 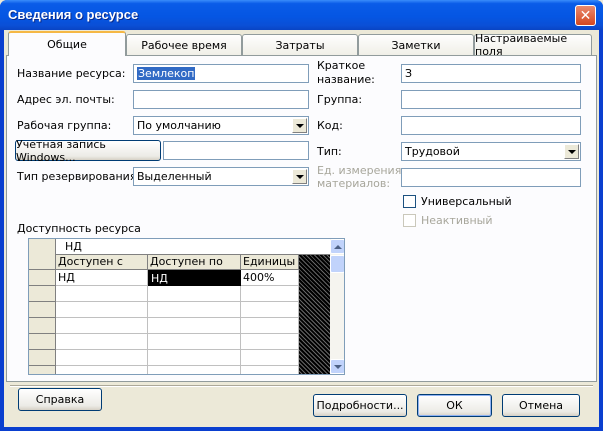 What do you see at coordinates (432, 151) in the screenshot?
I see `type-value: Трудовой` at bounding box center [432, 151].